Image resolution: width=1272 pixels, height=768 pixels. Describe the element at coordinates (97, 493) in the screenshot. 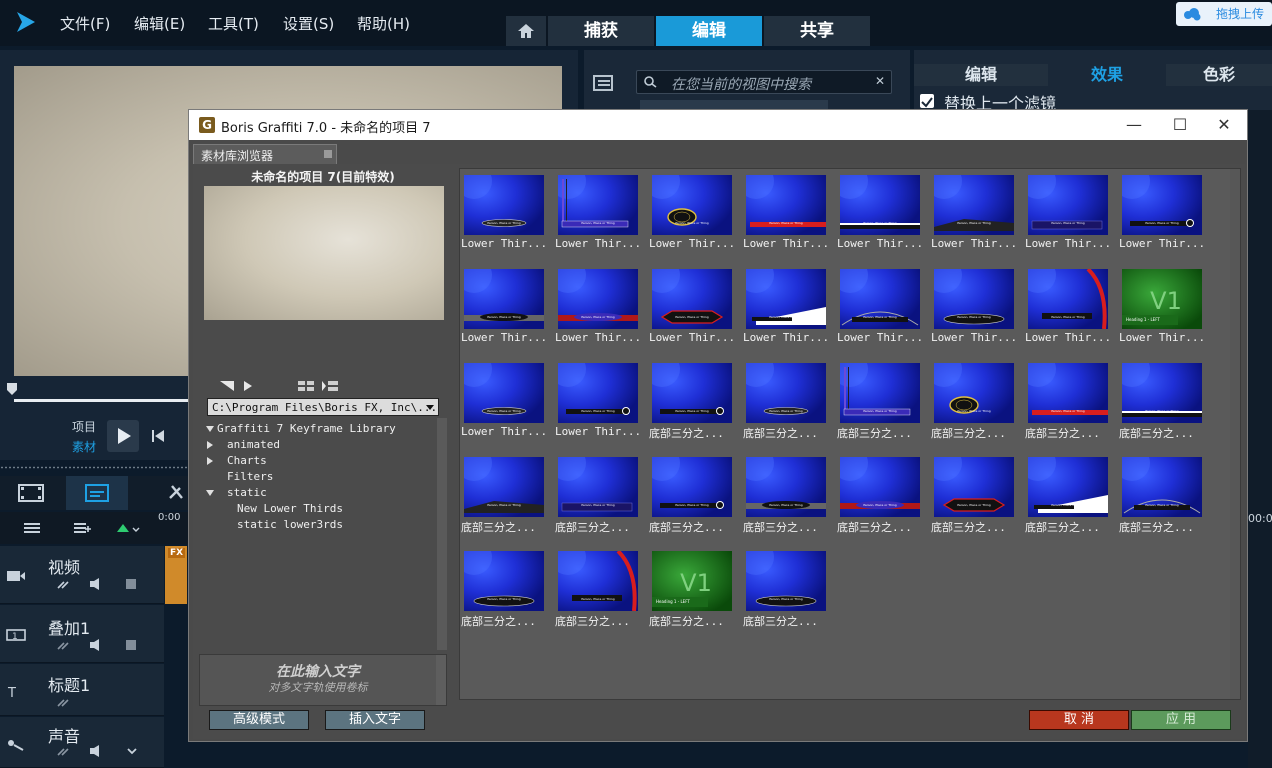

I see `timeline-view-button` at that location.